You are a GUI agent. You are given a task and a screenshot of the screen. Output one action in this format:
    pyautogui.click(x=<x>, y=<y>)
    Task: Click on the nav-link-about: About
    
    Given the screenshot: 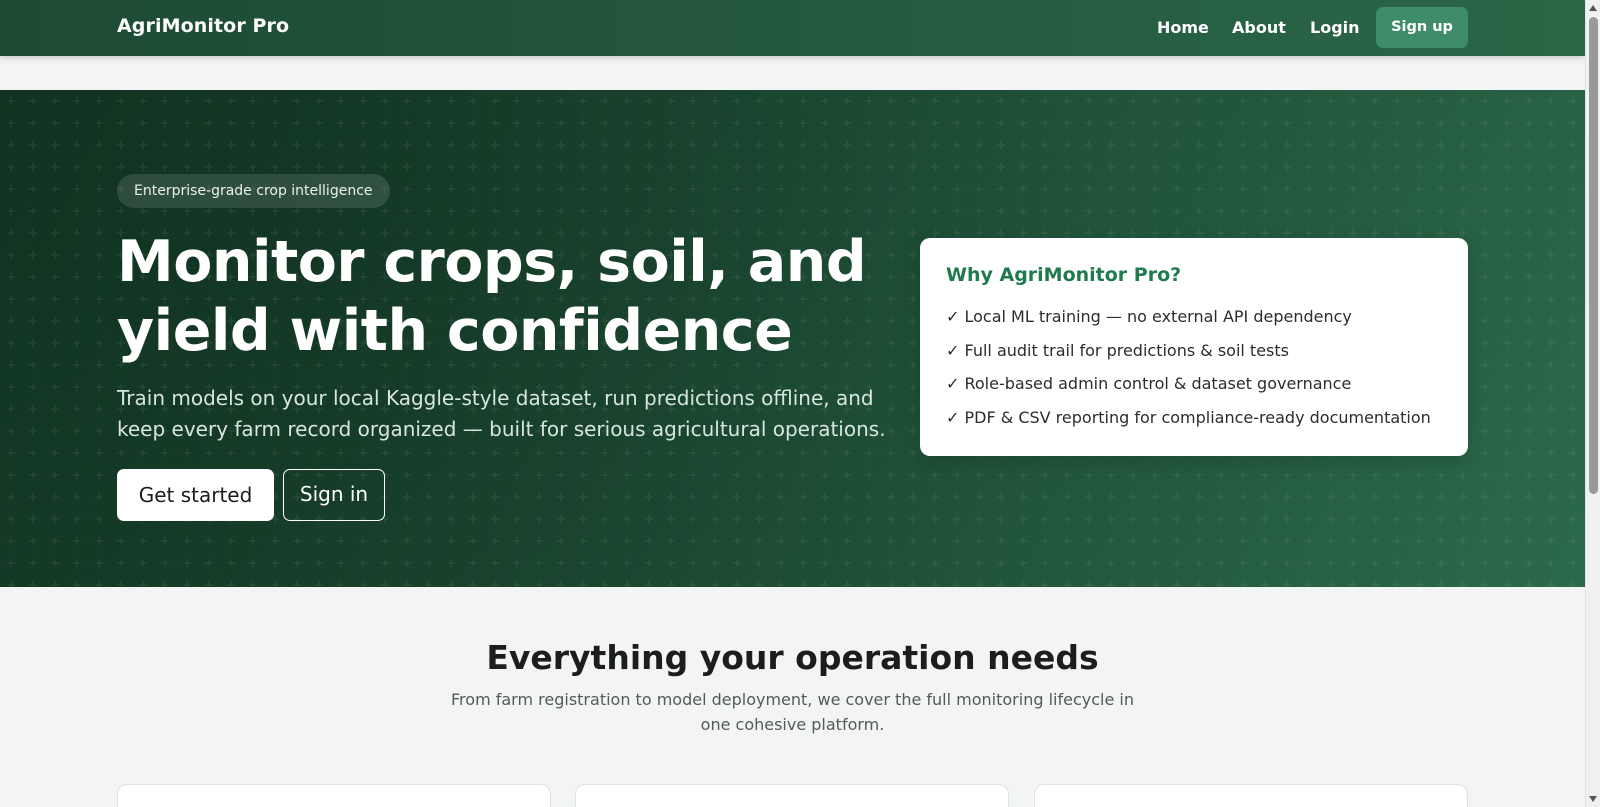 What is the action you would take?
    pyautogui.click(x=1259, y=27)
    